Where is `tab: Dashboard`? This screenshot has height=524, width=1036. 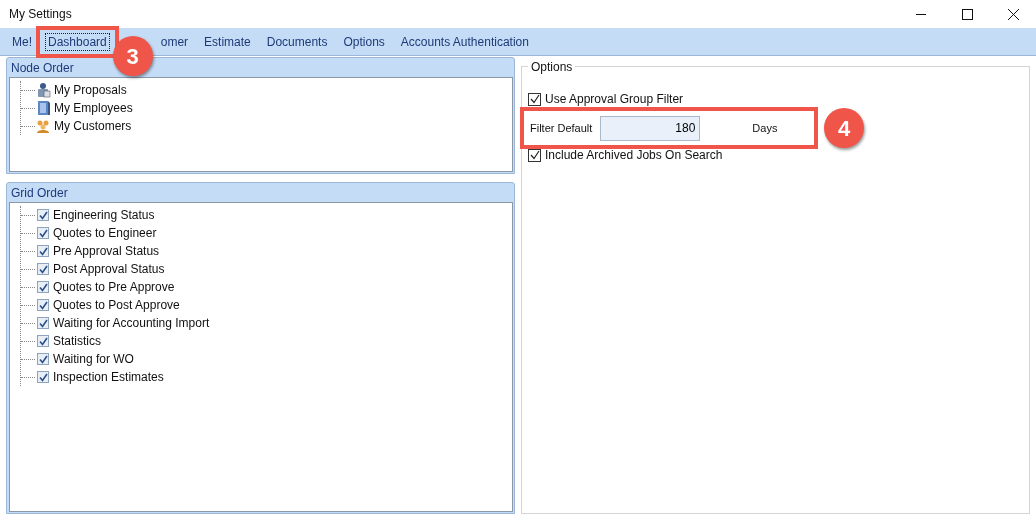 tab: Dashboard is located at coordinates (77, 42).